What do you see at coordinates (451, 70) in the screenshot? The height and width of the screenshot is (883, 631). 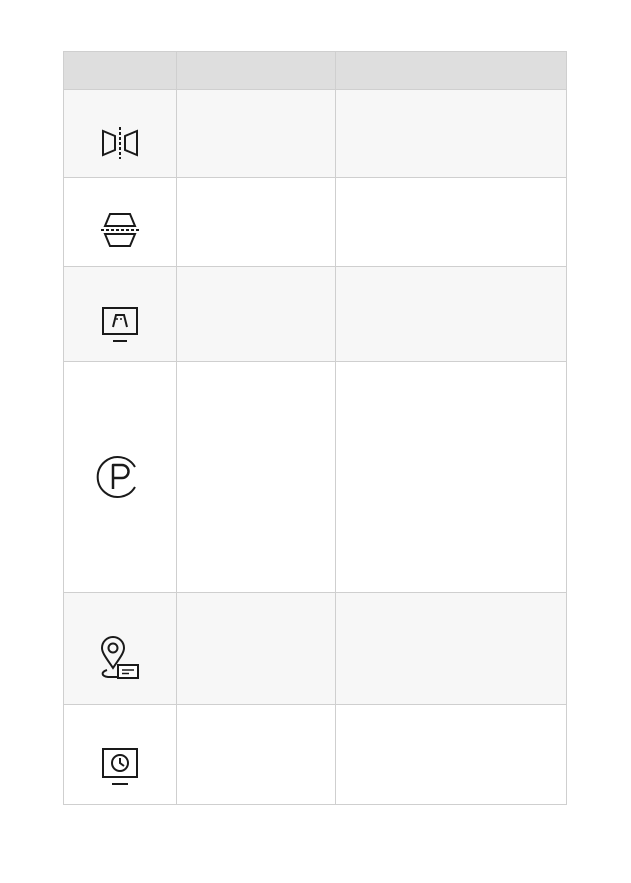 I see `header-description` at bounding box center [451, 70].